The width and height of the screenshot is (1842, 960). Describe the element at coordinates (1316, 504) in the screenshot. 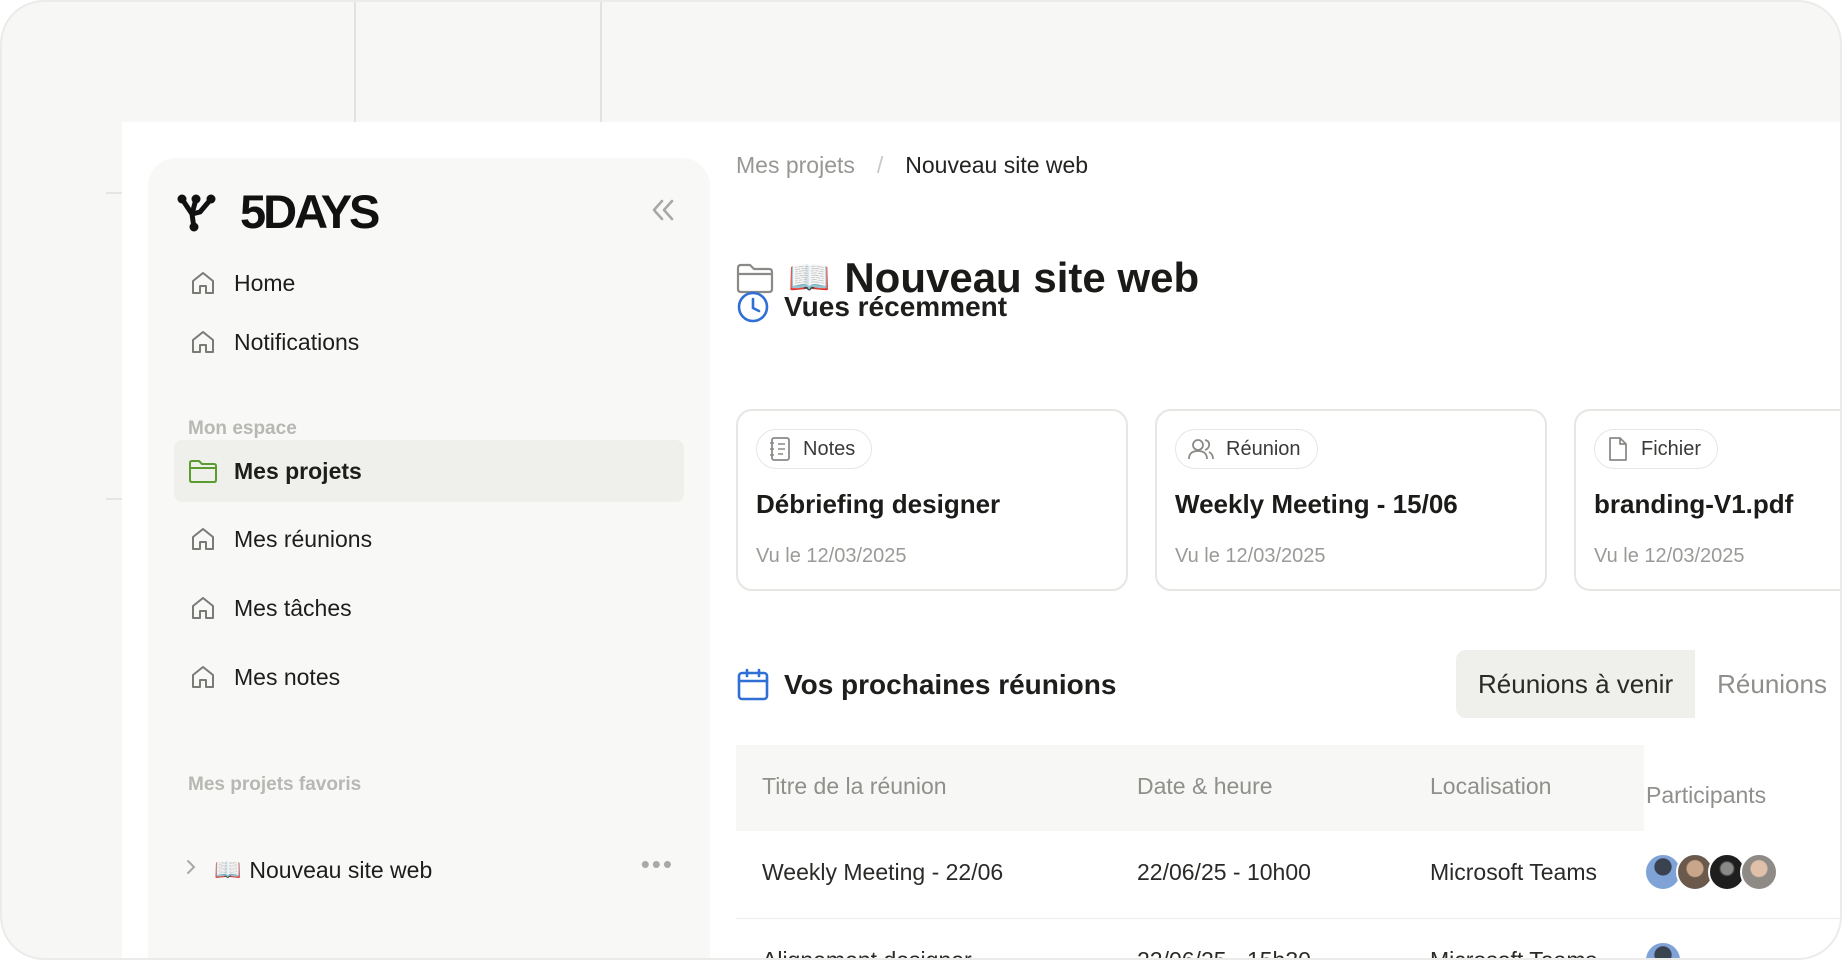

I see `card-title: Weekly Meeting - 15/06` at that location.